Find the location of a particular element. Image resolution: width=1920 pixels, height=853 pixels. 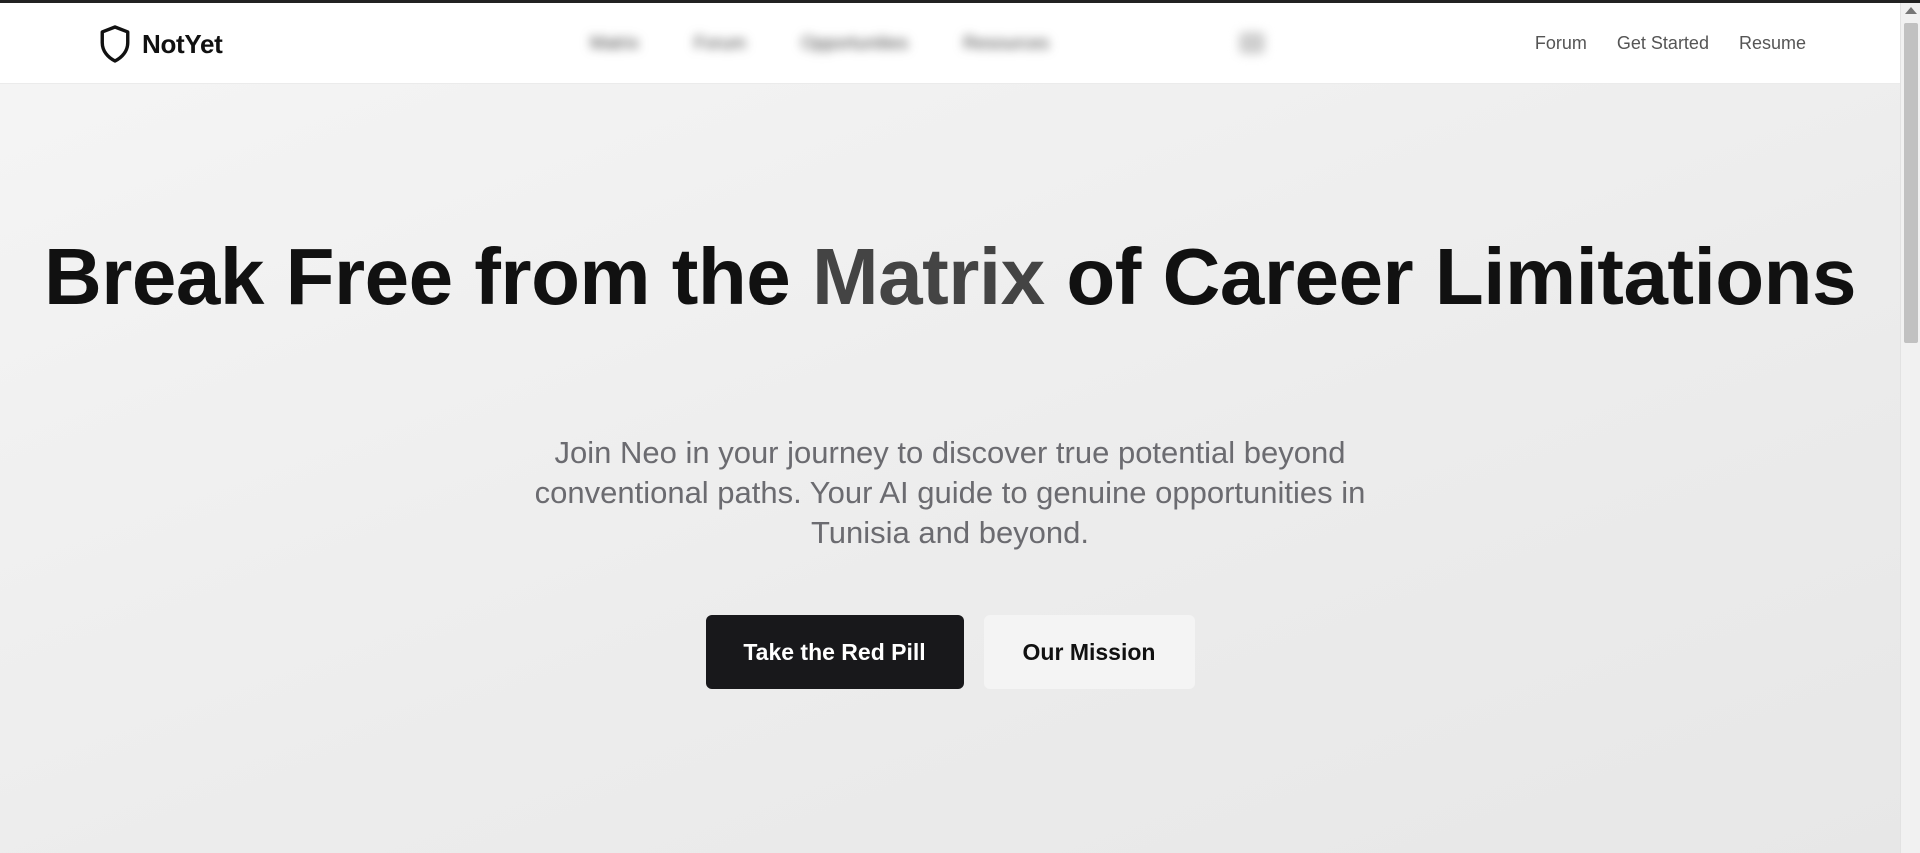

right-nav: Forum Get Started Resume is located at coordinates (1670, 43).